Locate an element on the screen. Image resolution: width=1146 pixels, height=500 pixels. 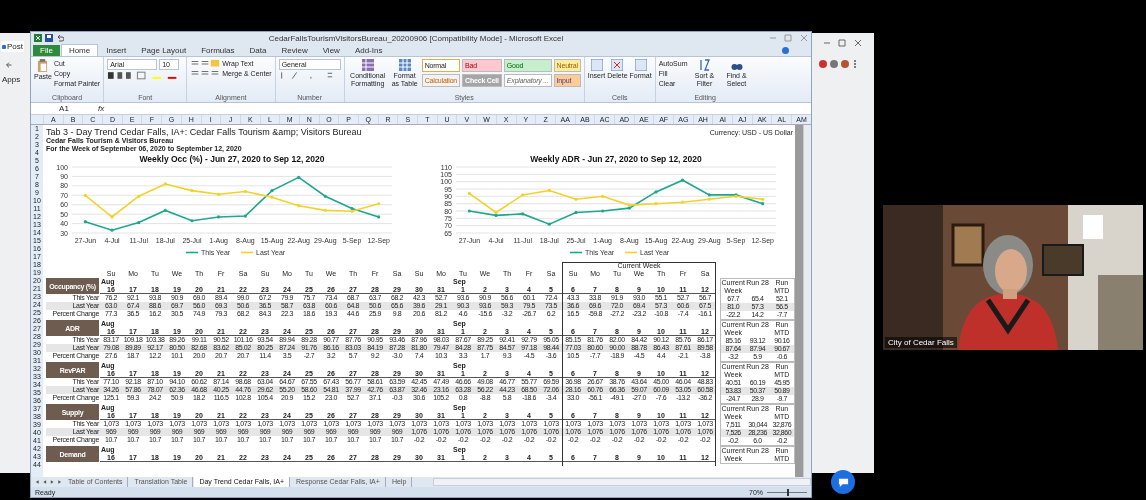
participant-name: City of Cedar Falls is located at coordinates (921, 342).